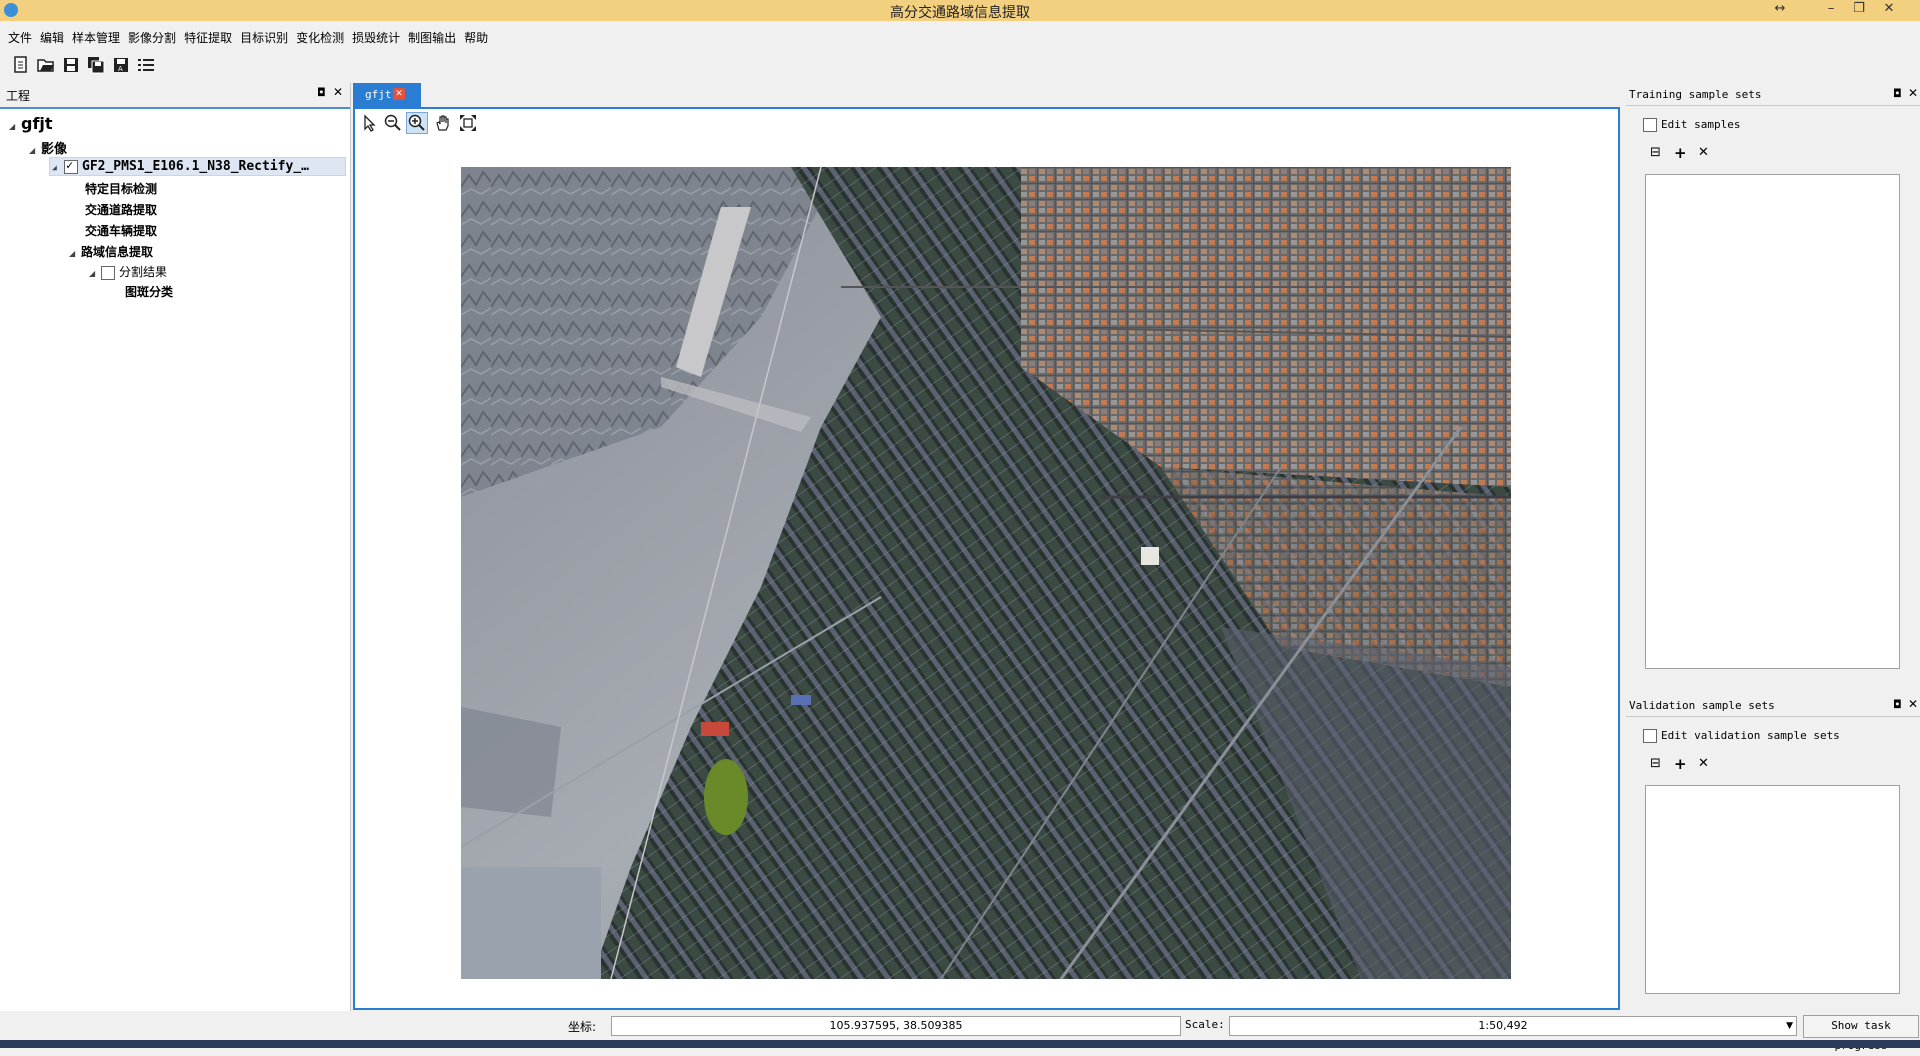 The height and width of the screenshot is (1056, 1920). Describe the element at coordinates (46, 65) in the screenshot. I see `open-folder-icon` at that location.